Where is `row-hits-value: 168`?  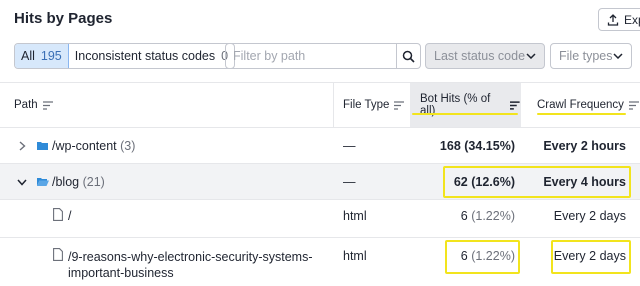
row-hits-value: 168 is located at coordinates (450, 146).